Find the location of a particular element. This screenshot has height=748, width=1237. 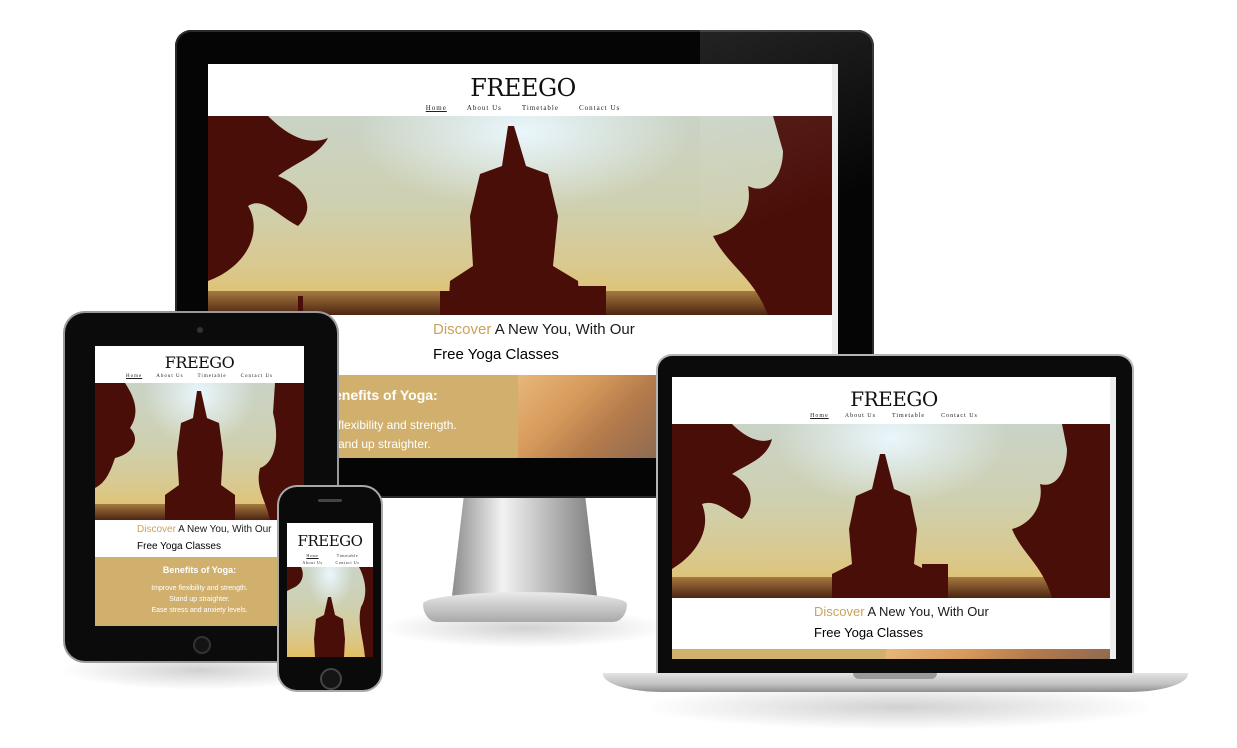

scrollbar is located at coordinates (1113, 518).